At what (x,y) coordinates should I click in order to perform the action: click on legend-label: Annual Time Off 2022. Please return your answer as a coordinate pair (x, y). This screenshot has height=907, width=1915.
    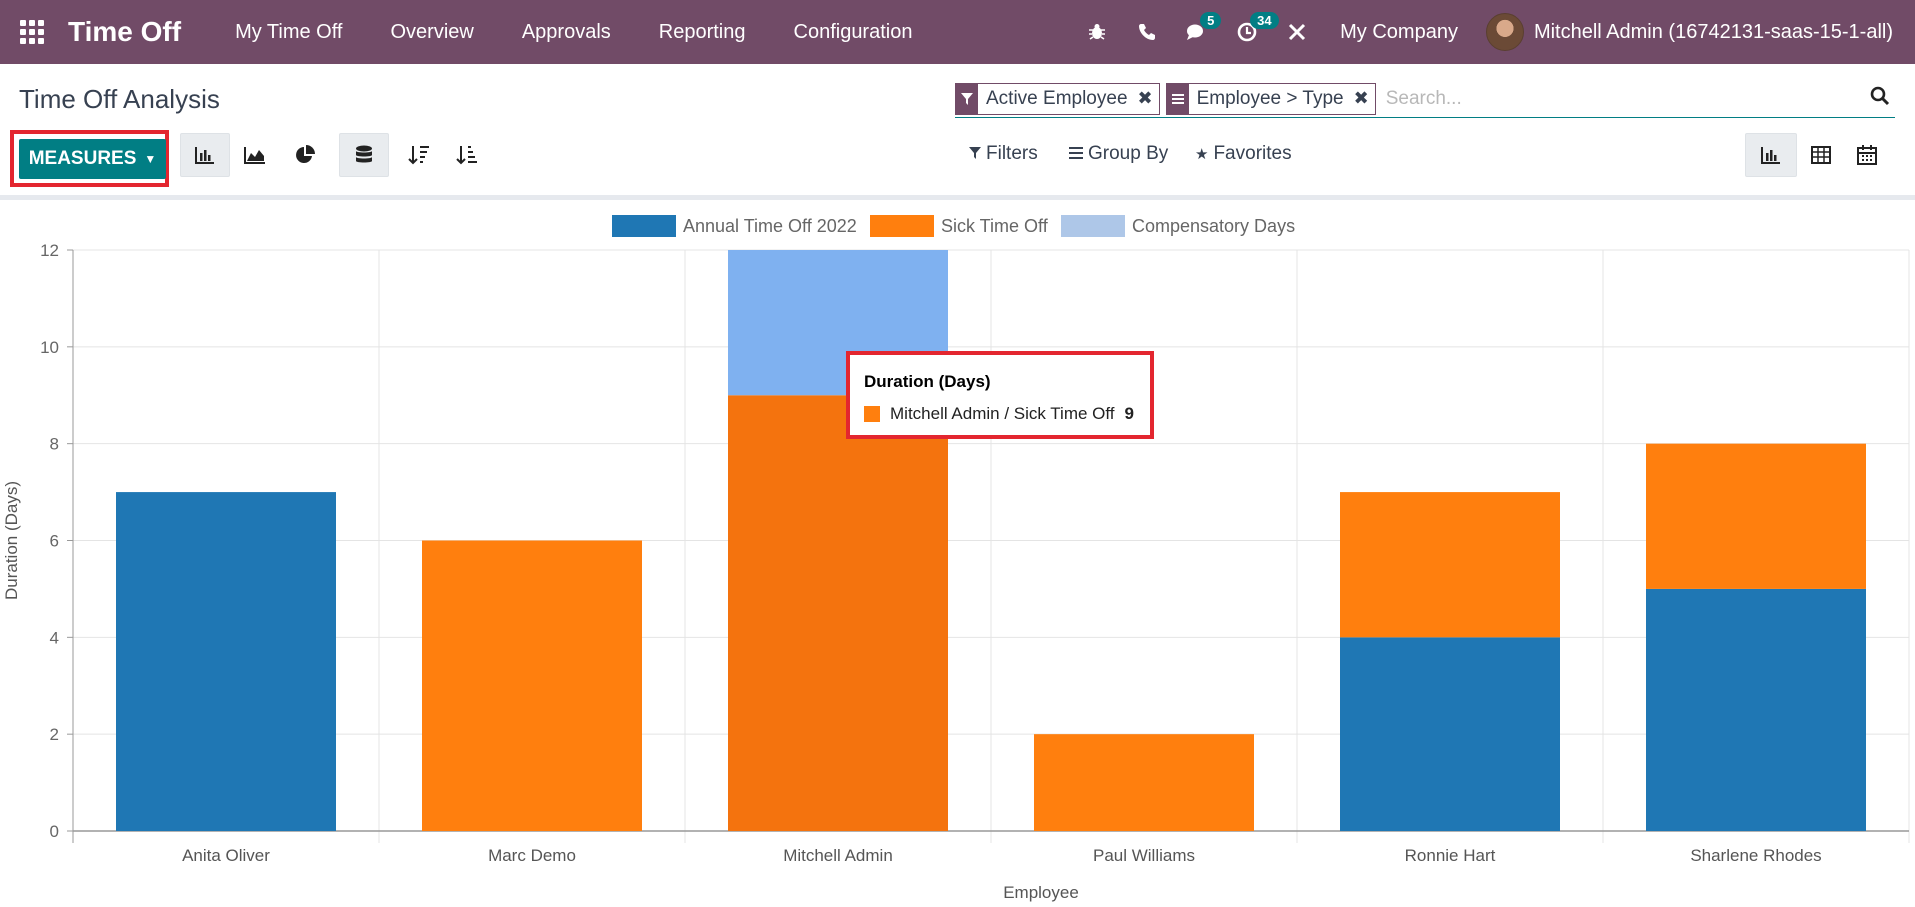
    Looking at the image, I should click on (770, 226).